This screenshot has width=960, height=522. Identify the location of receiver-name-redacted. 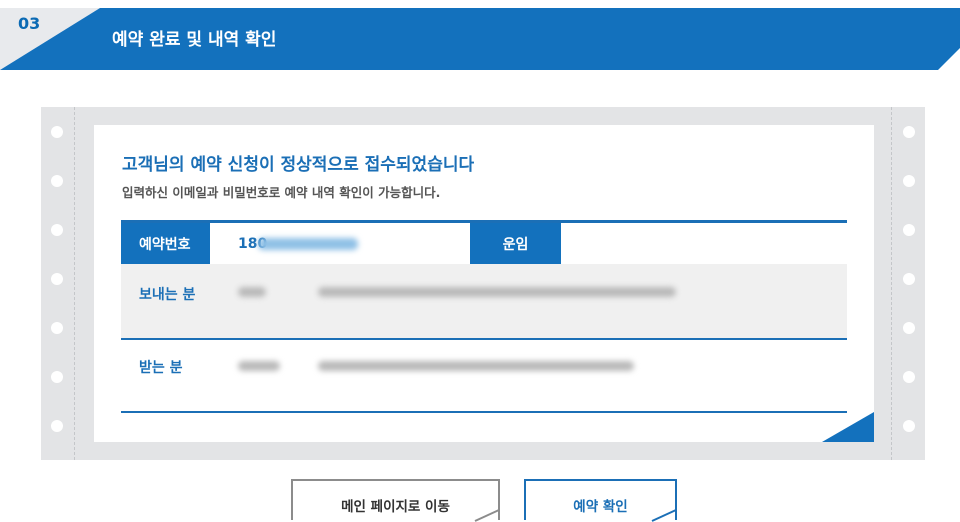
(259, 366).